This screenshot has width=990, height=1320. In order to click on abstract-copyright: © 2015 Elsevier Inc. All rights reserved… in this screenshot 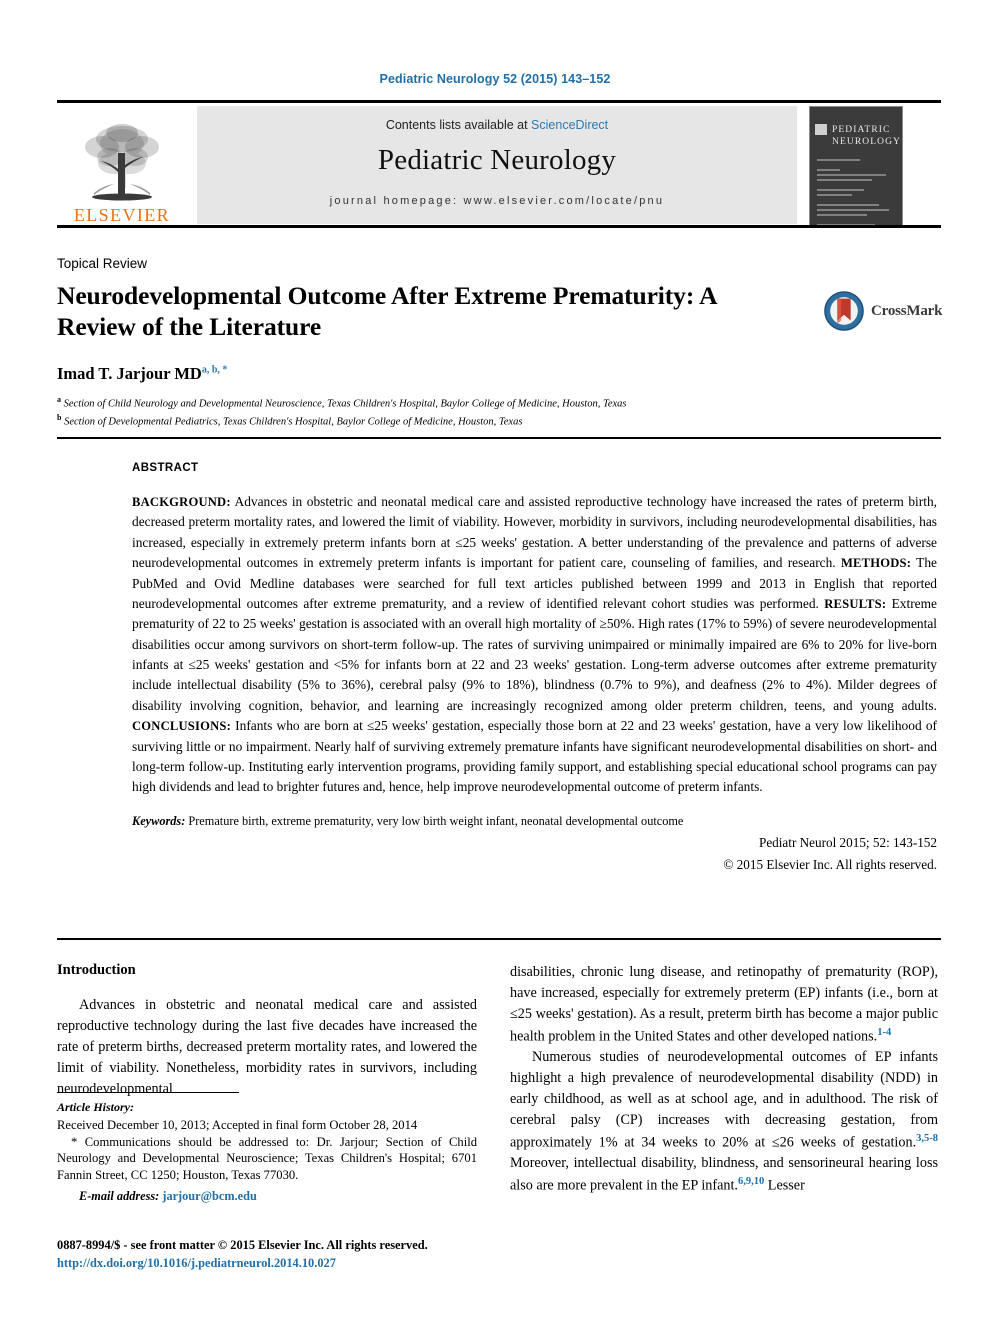, I will do `click(830, 864)`.